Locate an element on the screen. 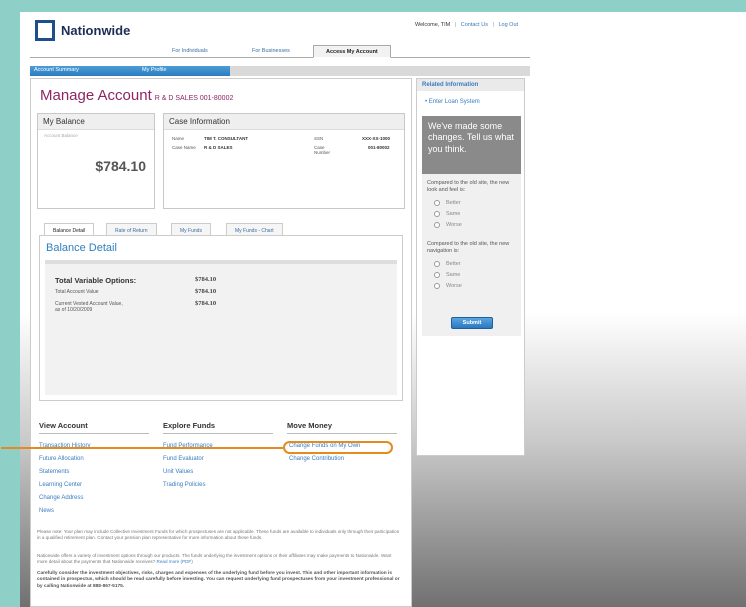  balance-detail-title: Balance Detail is located at coordinates (81, 248).